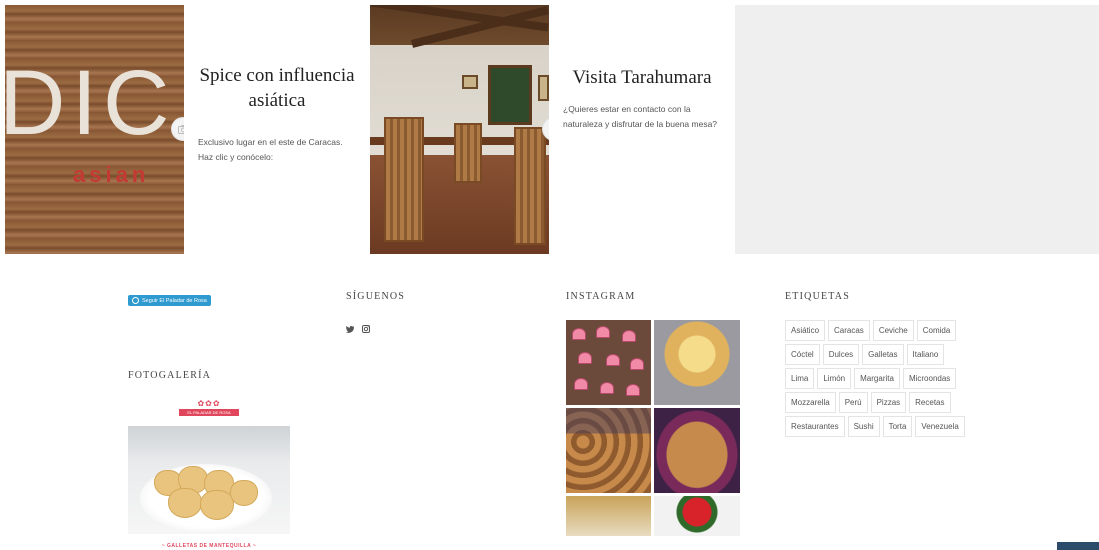 This screenshot has height=550, width=1099. What do you see at coordinates (608, 516) in the screenshot?
I see `instagram-photo-drink` at bounding box center [608, 516].